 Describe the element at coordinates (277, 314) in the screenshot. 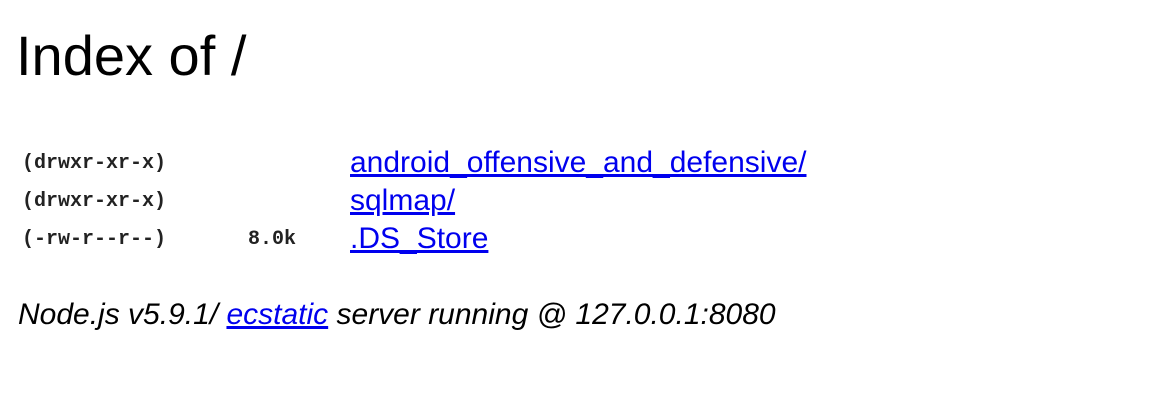

I see `ecstatic-link: ecstatic` at that location.